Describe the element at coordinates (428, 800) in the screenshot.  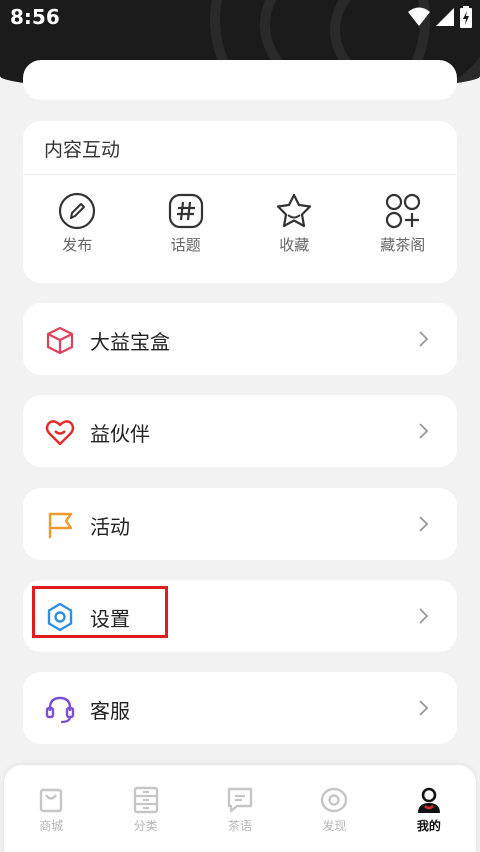
I see `user-icon` at that location.